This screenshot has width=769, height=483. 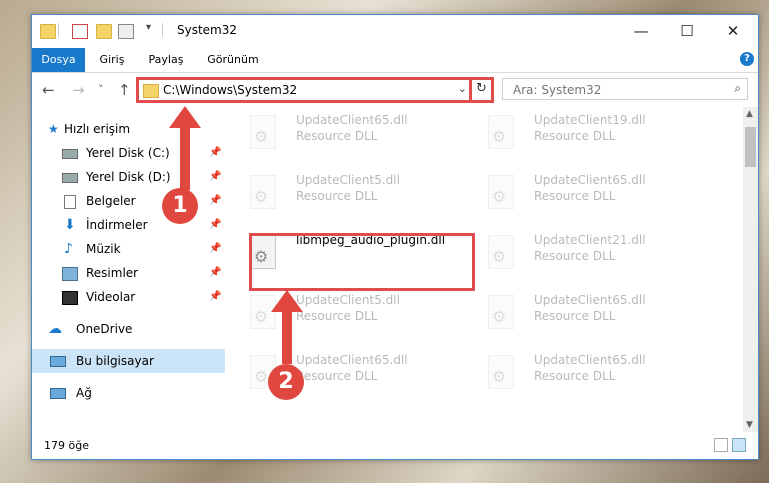 I want to click on search-icon: ⌕, so click(x=737, y=88).